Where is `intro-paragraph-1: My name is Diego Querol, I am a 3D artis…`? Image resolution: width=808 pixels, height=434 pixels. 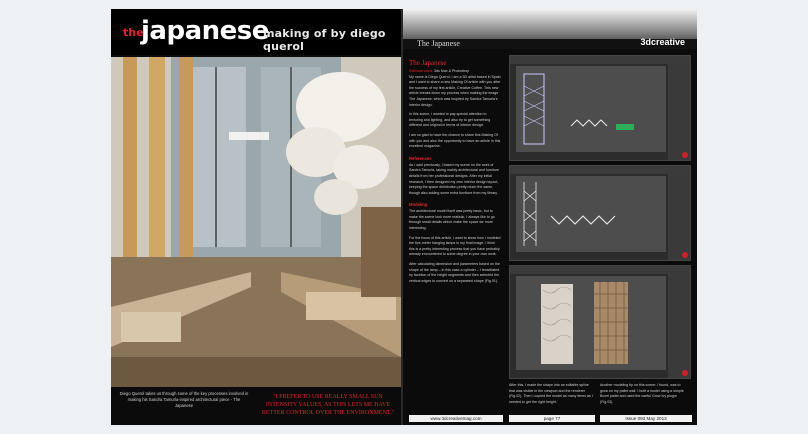 intro-paragraph-1: My name is Diego Querol, I am a 3D artis… is located at coordinates (455, 90).